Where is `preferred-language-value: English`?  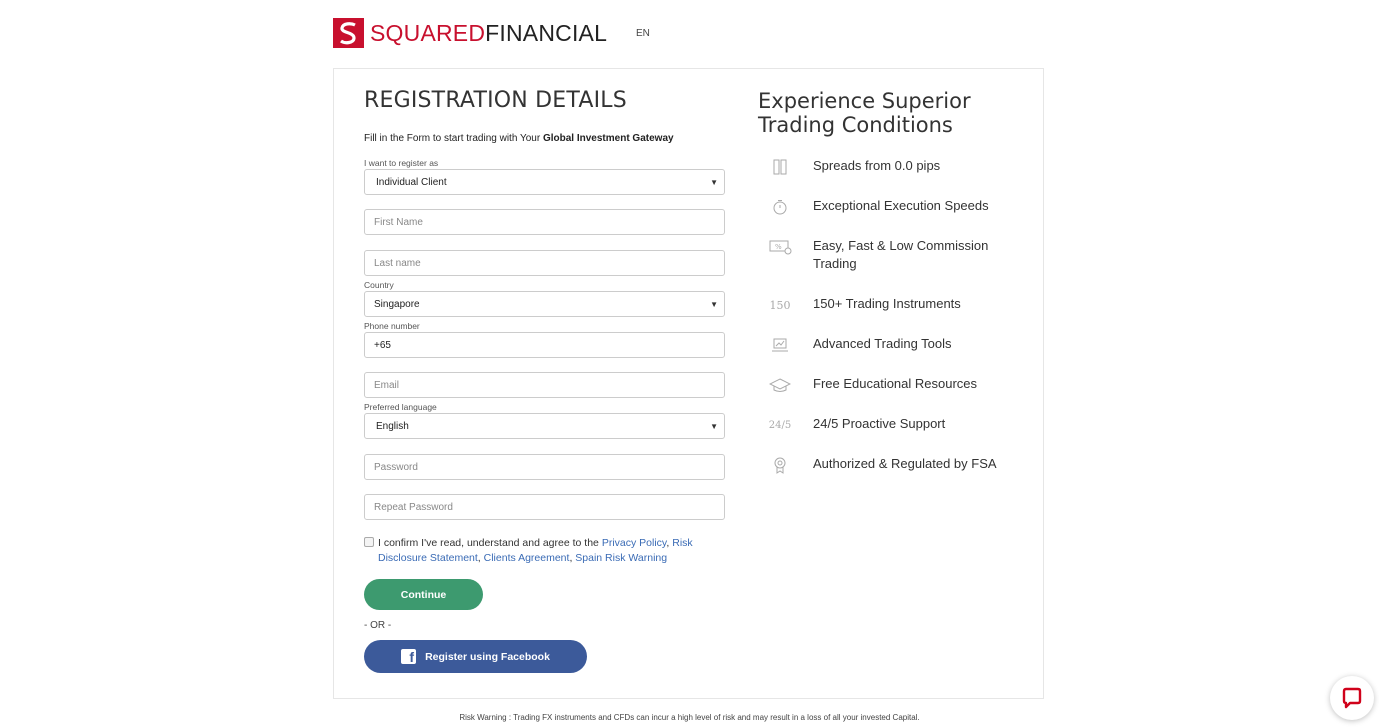 preferred-language-value: English is located at coordinates (392, 426).